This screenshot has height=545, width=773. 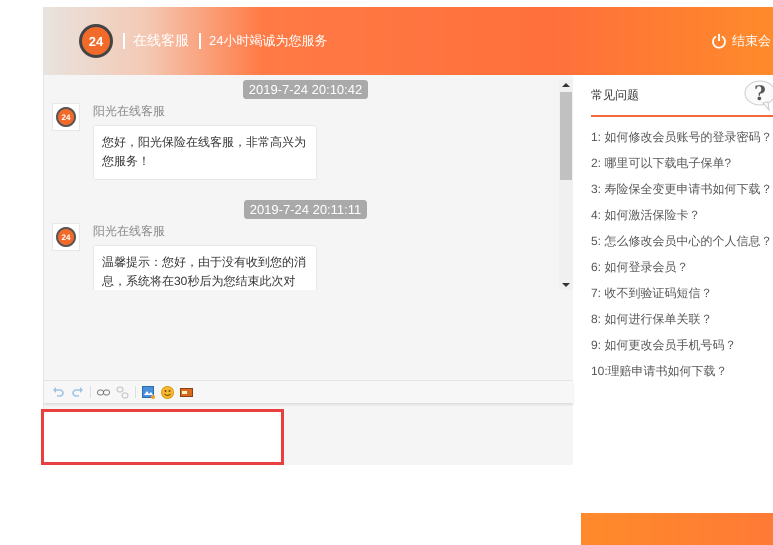 I want to click on faq-link: 8: 如何进行保单关联？, so click(x=682, y=322).